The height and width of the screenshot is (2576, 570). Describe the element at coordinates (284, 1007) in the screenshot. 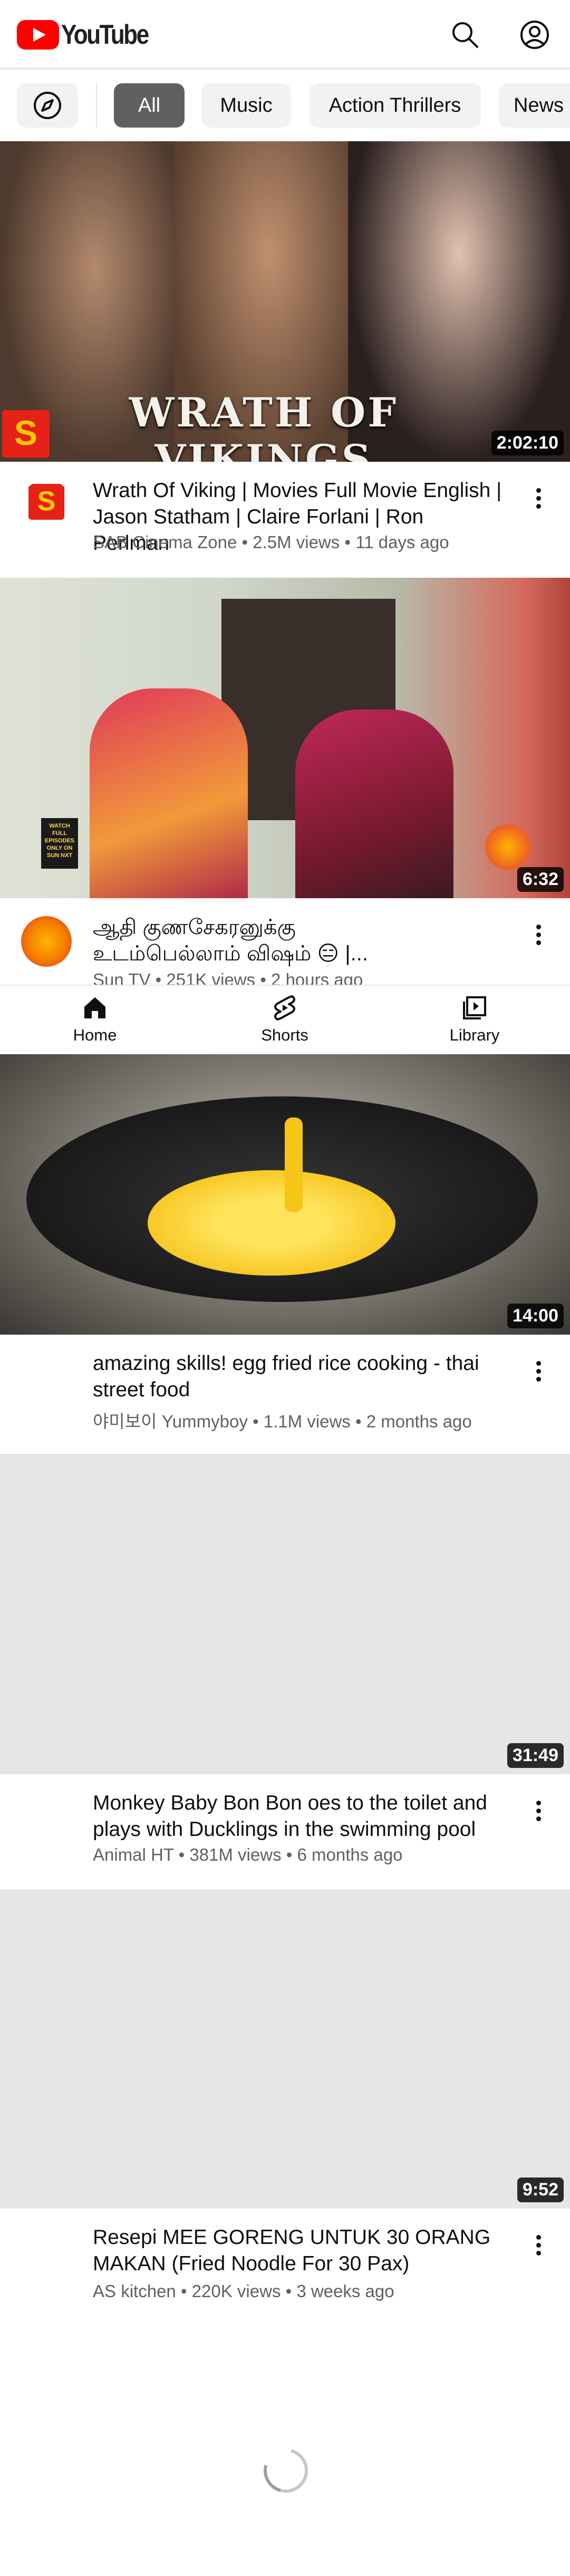

I see `shorts-icon` at that location.